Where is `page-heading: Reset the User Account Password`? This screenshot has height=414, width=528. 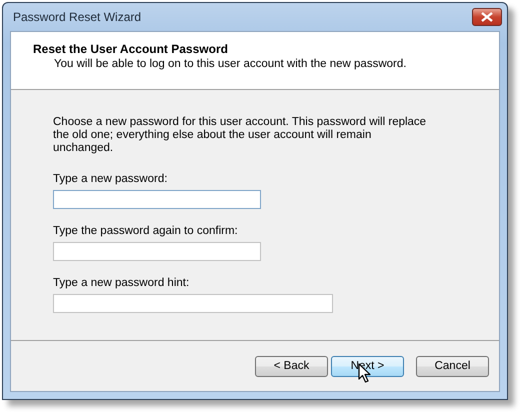
page-heading: Reset the User Account Password is located at coordinates (131, 49).